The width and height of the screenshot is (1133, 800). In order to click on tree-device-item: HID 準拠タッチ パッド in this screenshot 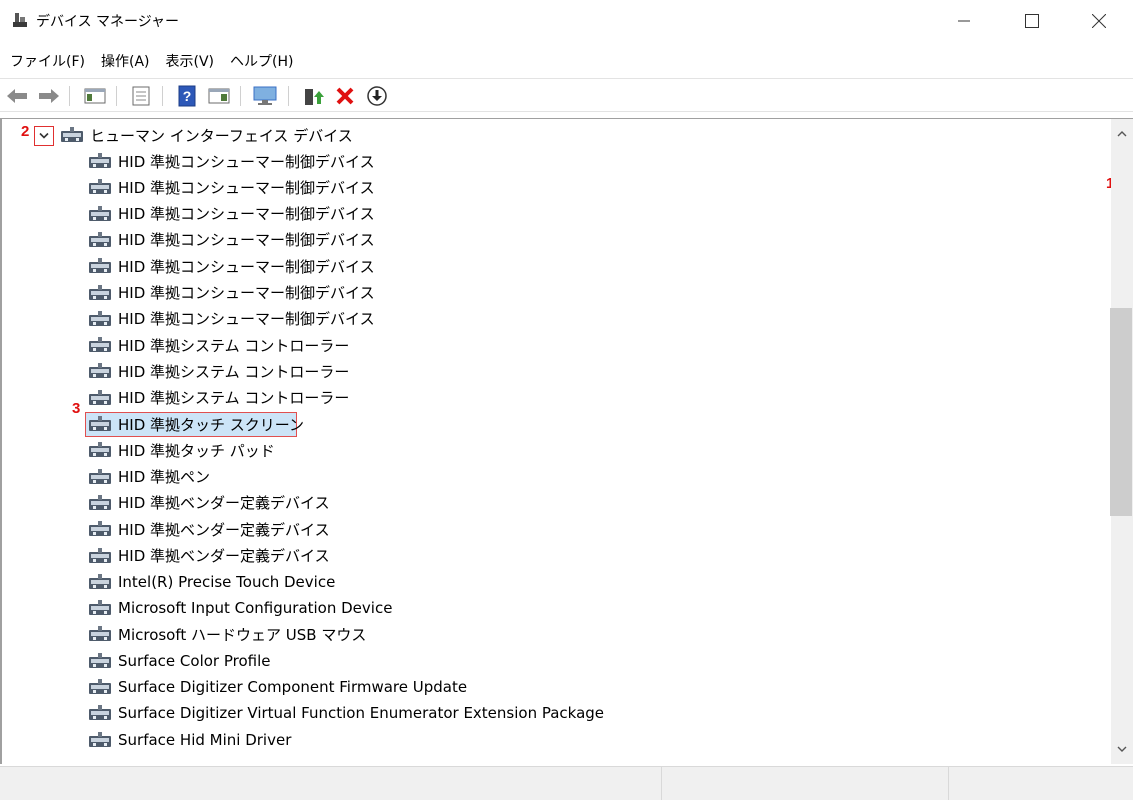, I will do `click(181, 450)`.